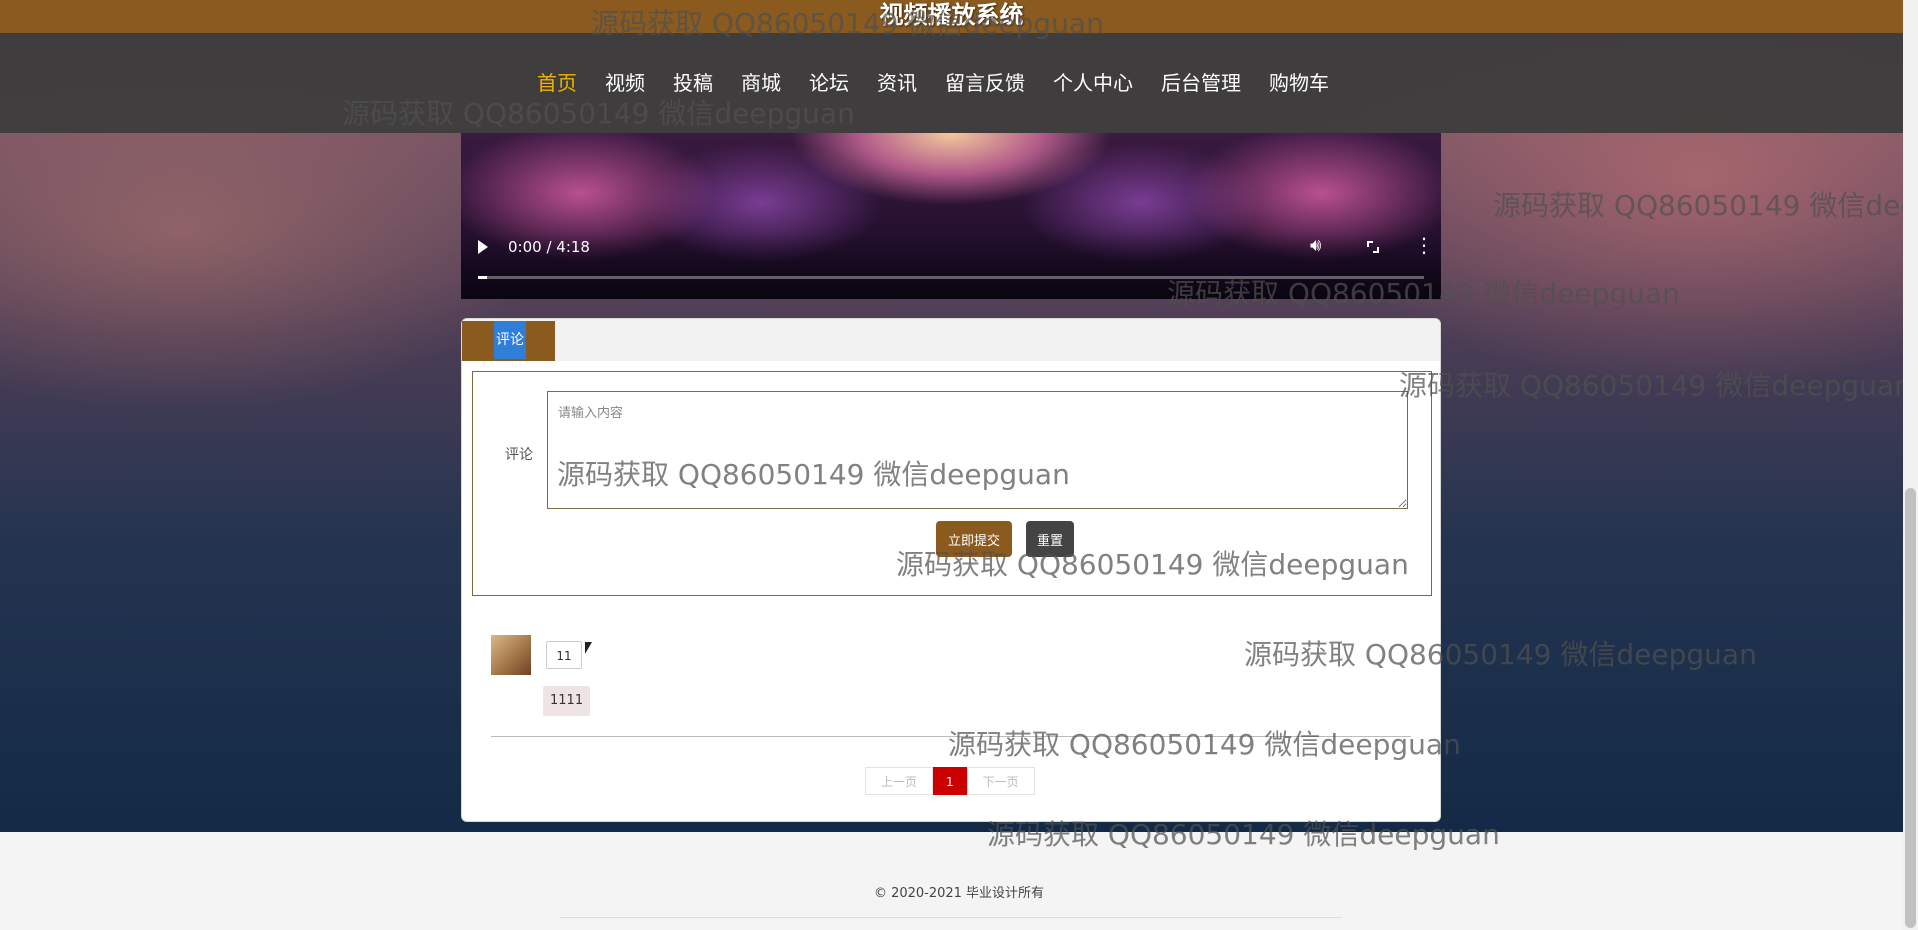  Describe the element at coordinates (951, 216) in the screenshot. I see `video-player: 0:00 / 4:18 🔊︎ ⋮` at that location.